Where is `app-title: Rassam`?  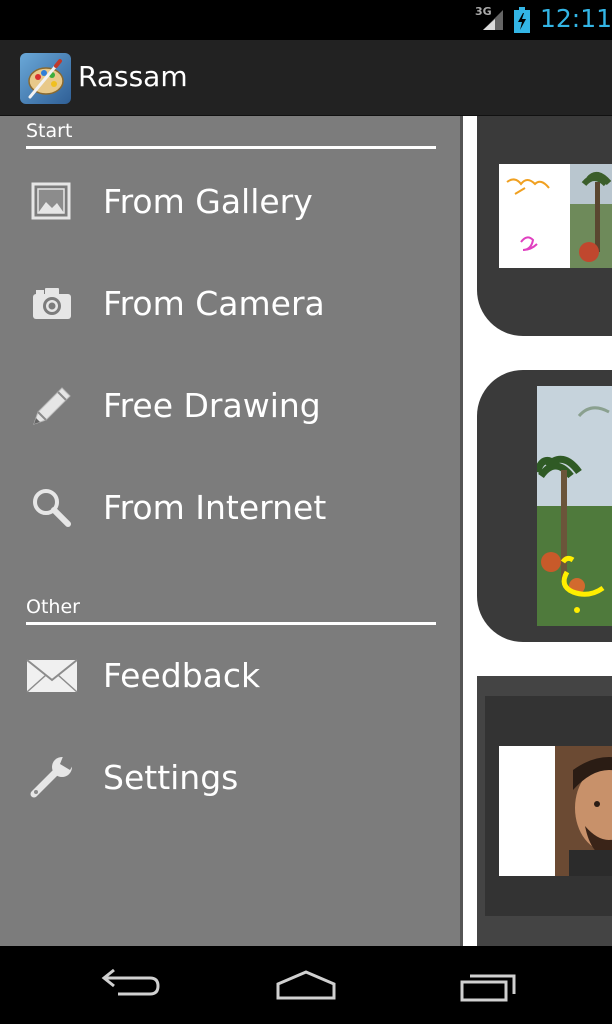
app-title: Rassam is located at coordinates (133, 76).